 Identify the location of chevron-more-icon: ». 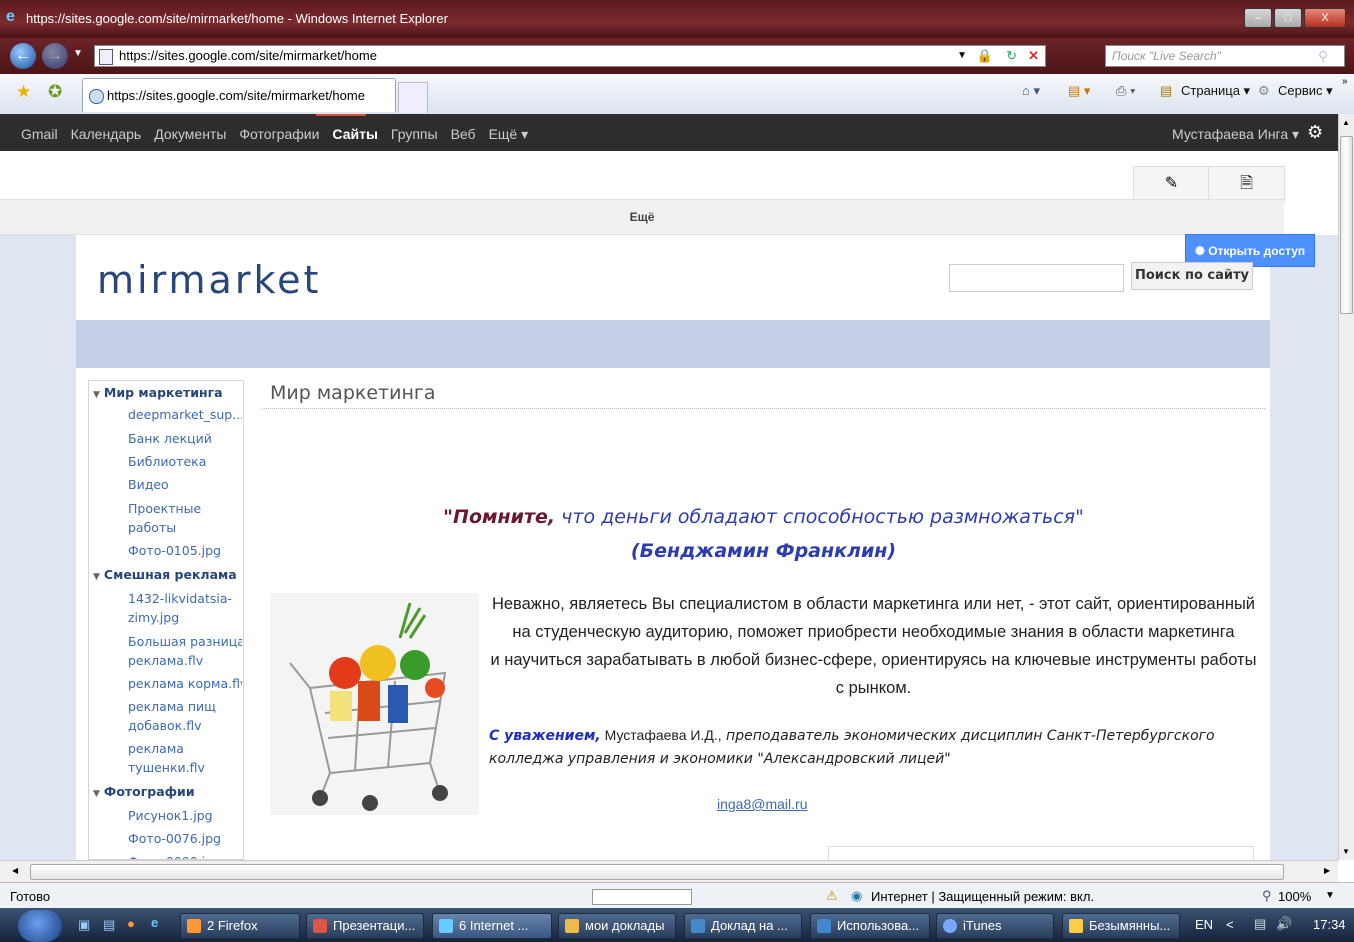
(1345, 81).